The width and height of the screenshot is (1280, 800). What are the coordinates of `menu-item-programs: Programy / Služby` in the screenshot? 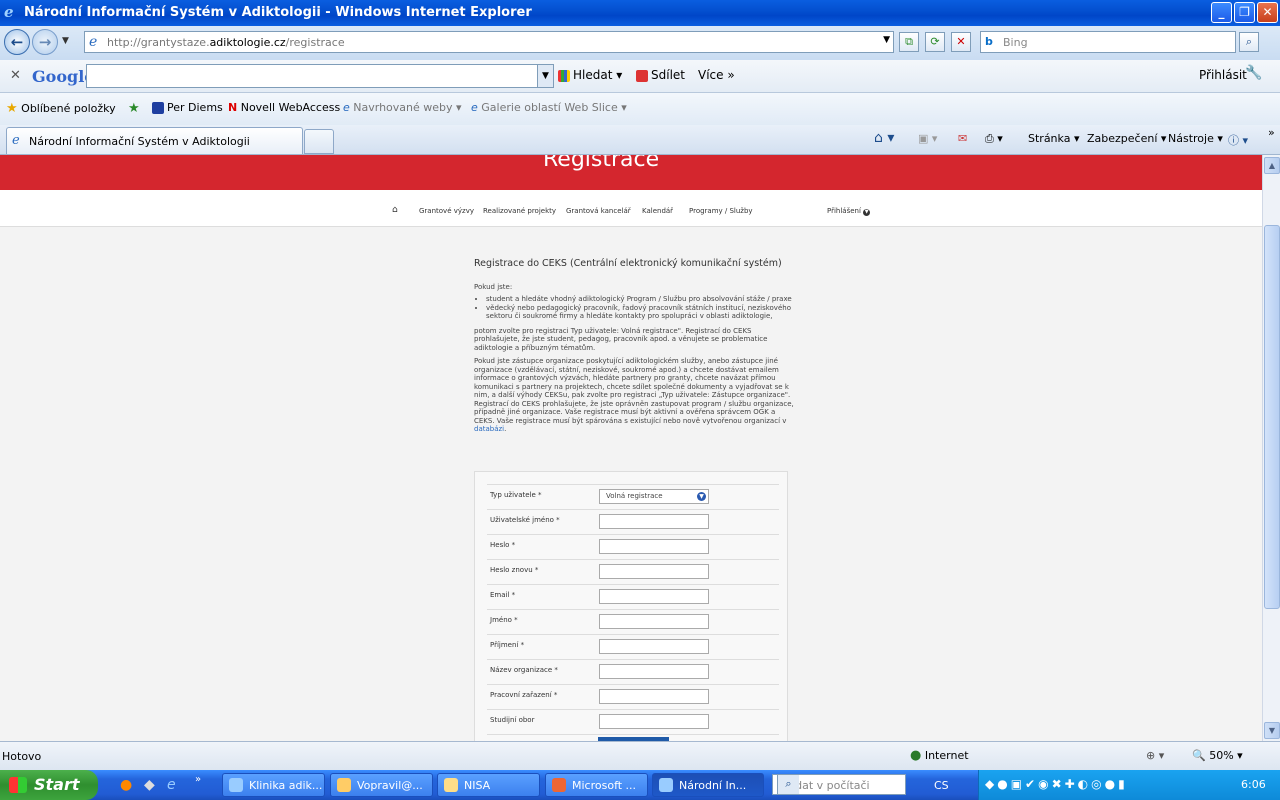 It's located at (721, 211).